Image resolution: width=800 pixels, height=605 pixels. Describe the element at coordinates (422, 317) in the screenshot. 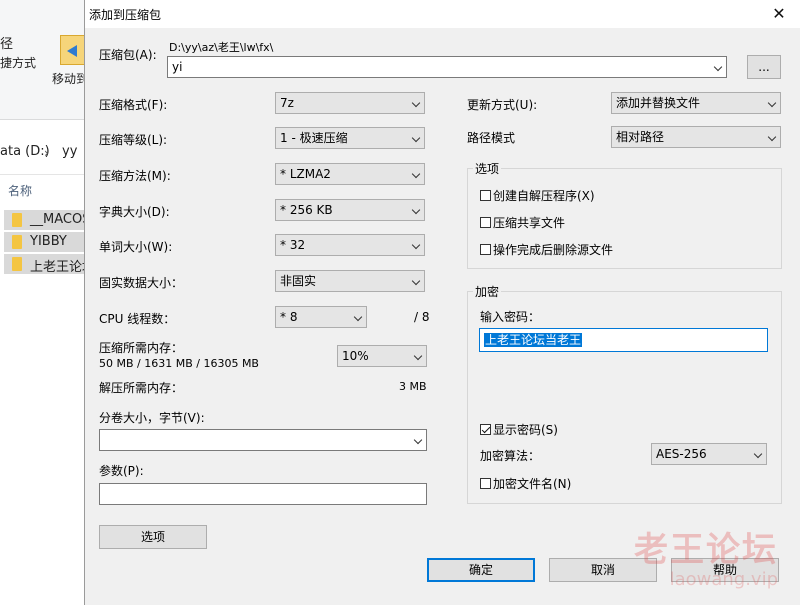

I see `cpu-threads-total: / 8` at that location.